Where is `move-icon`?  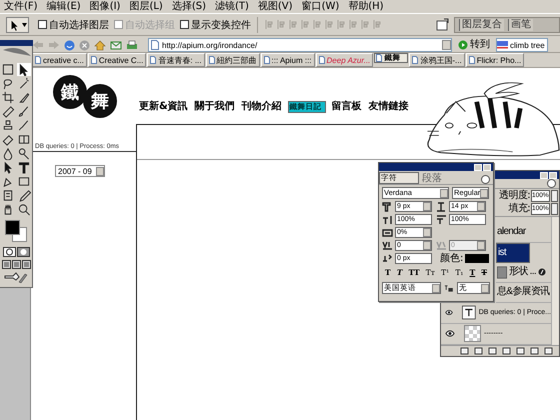 move-icon is located at coordinates (24, 69).